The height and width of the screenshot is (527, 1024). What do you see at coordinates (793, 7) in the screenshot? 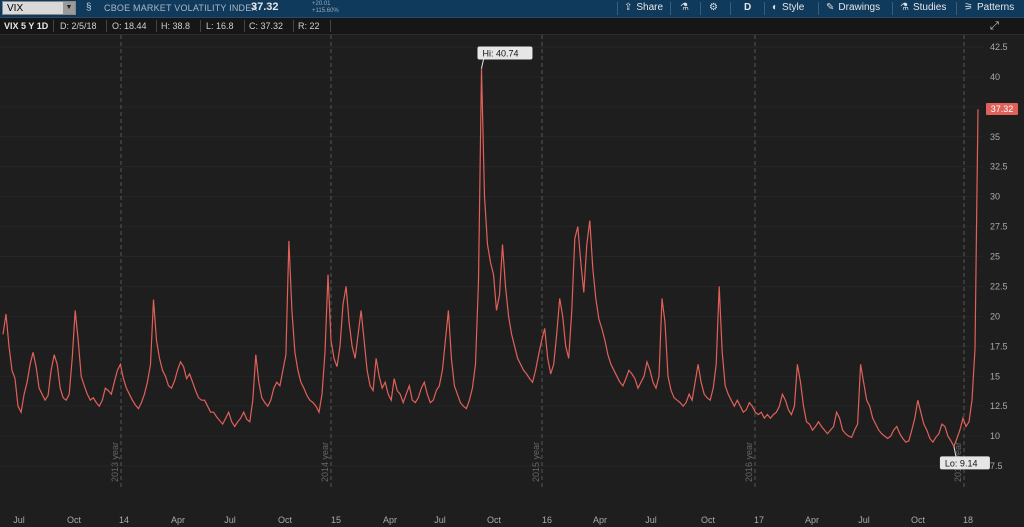
I see `style-label: Style` at bounding box center [793, 7].